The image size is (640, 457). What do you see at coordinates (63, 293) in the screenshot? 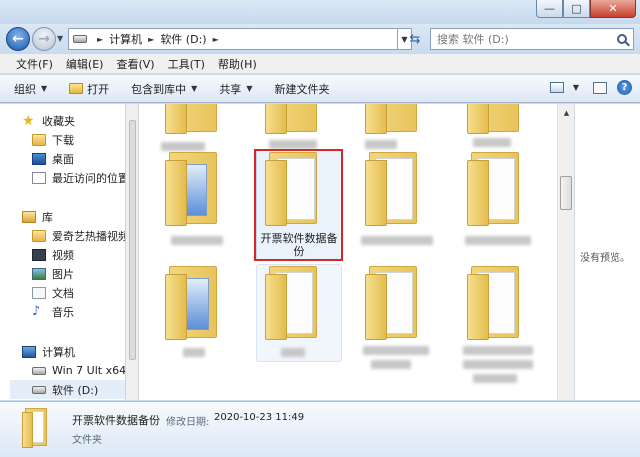
I see `nav-item-label: 文档` at bounding box center [63, 293].